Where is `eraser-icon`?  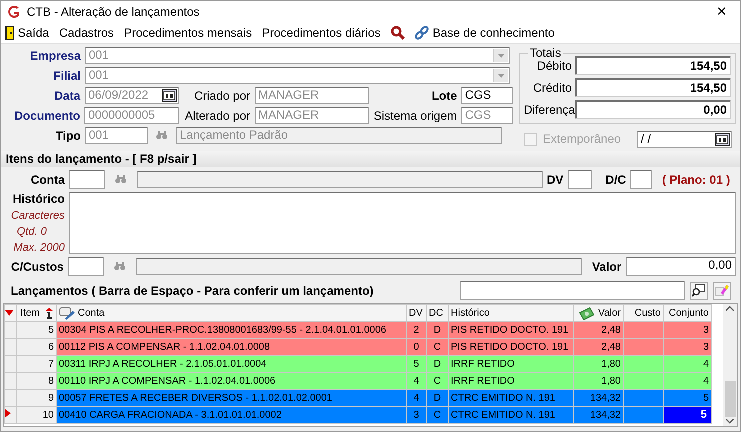 eraser-icon is located at coordinates (722, 290).